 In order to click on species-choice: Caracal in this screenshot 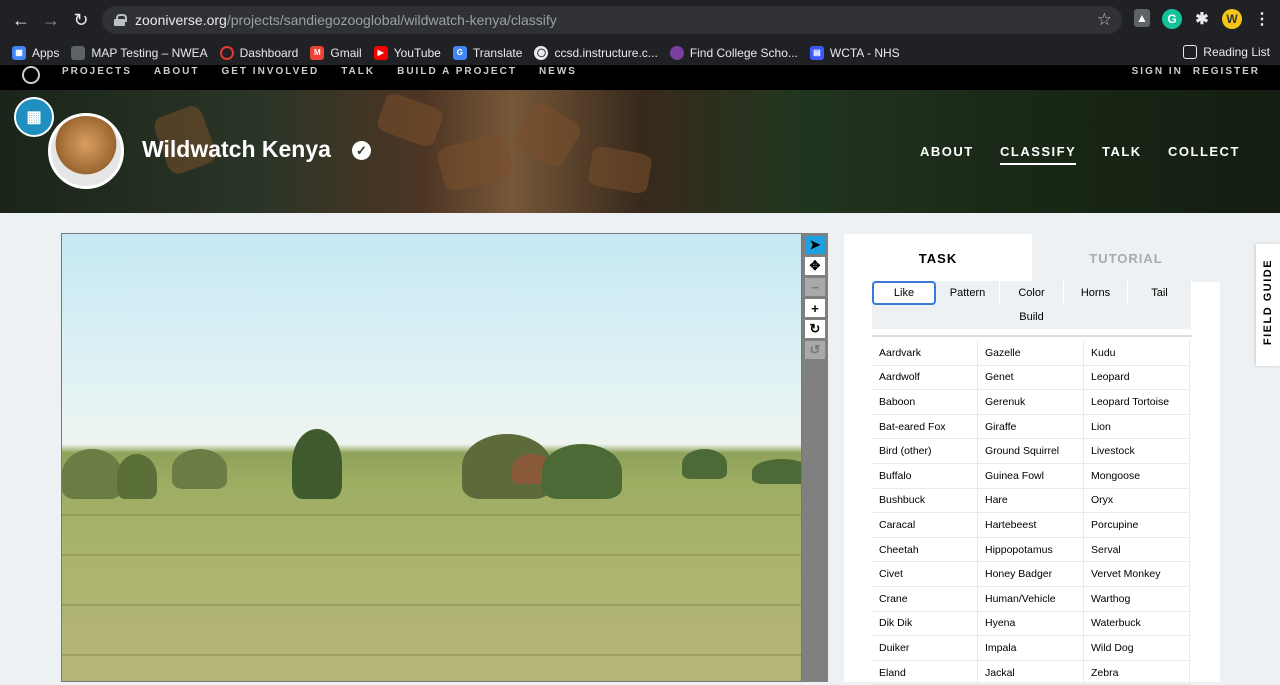, I will do `click(925, 525)`.